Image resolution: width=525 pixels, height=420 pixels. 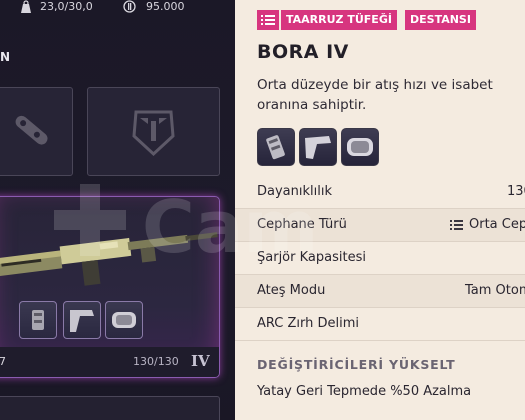 I want to click on equipment-slot, so click(x=36, y=131).